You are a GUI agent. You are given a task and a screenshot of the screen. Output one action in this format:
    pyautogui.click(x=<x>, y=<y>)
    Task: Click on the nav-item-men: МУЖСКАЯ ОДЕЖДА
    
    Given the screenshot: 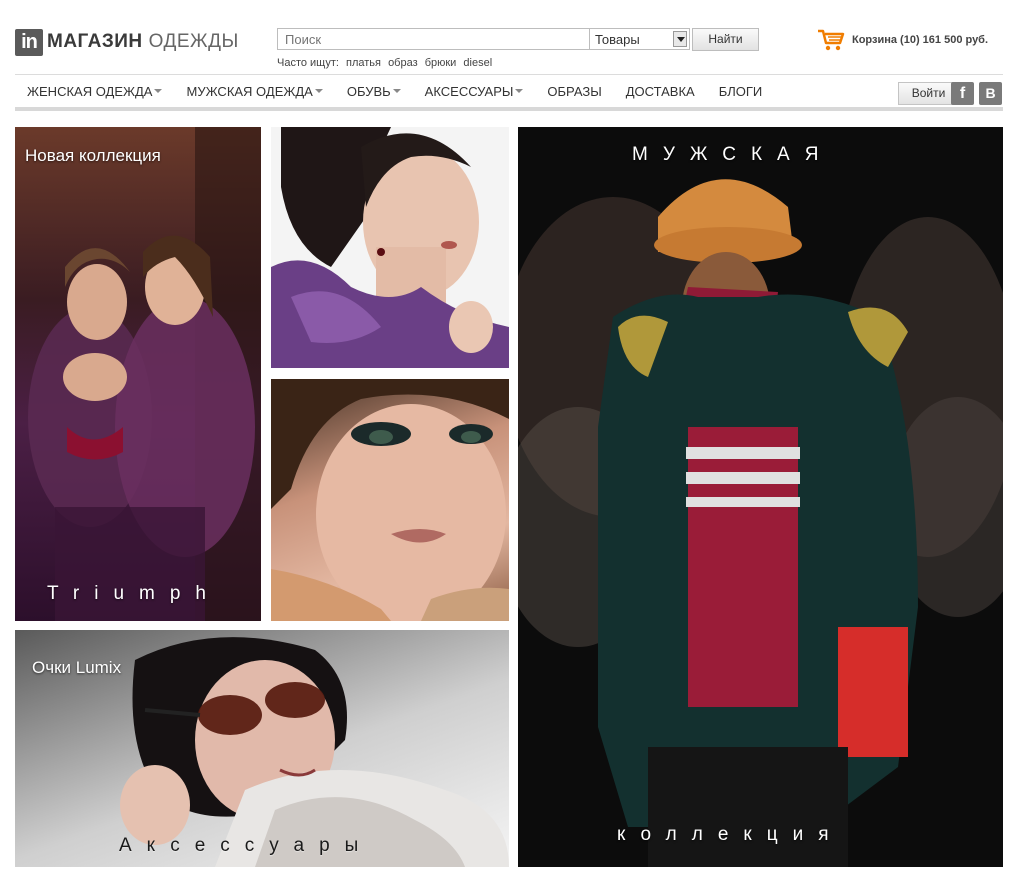 What is the action you would take?
    pyautogui.click(x=254, y=91)
    